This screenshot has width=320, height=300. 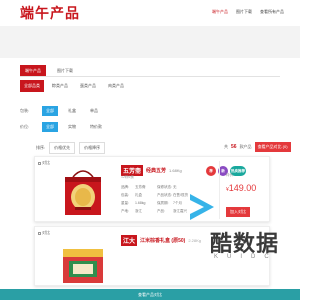 I want to click on product-weight: 2.28Kg, so click(x=194, y=240).